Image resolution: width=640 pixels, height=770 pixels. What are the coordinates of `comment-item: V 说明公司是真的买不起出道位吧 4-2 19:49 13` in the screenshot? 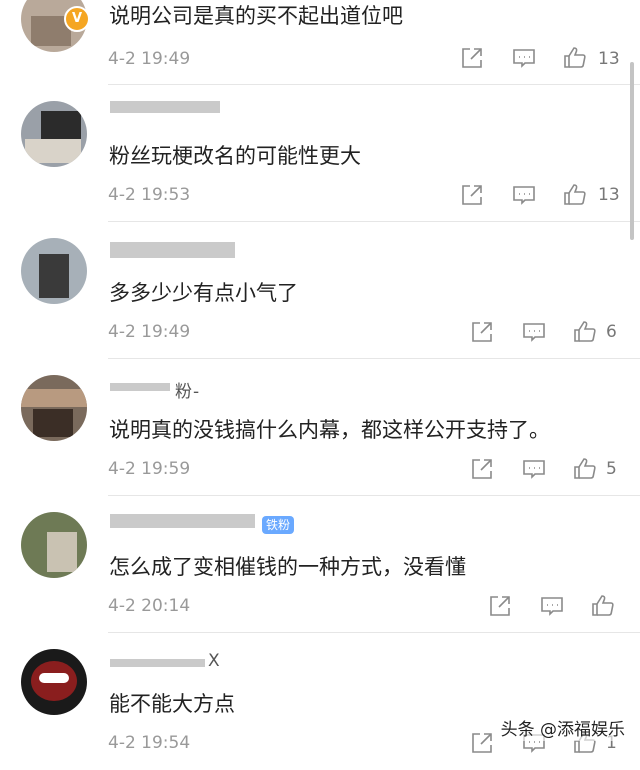 It's located at (320, 42).